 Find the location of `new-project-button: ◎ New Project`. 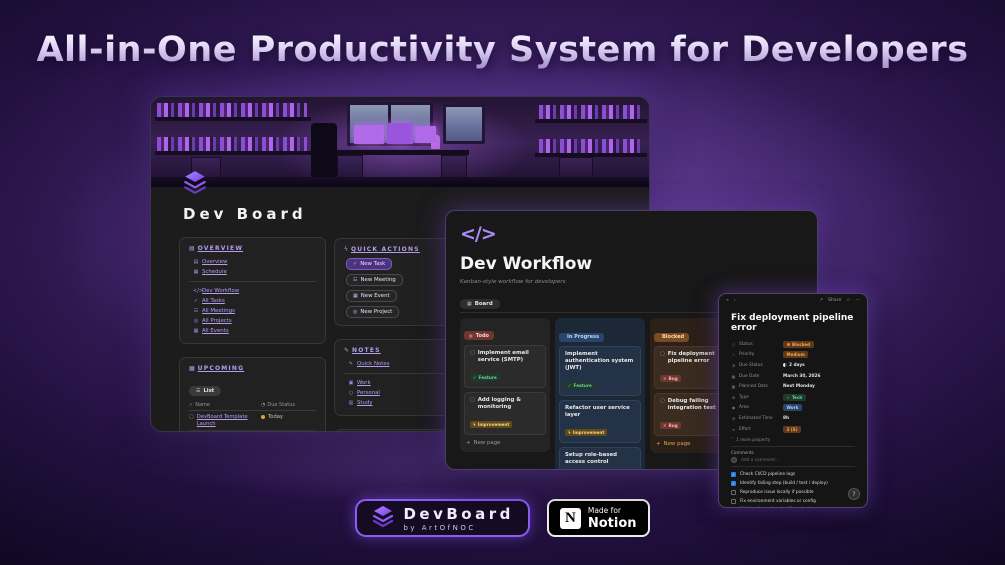

new-project-button: ◎ New Project is located at coordinates (373, 312).